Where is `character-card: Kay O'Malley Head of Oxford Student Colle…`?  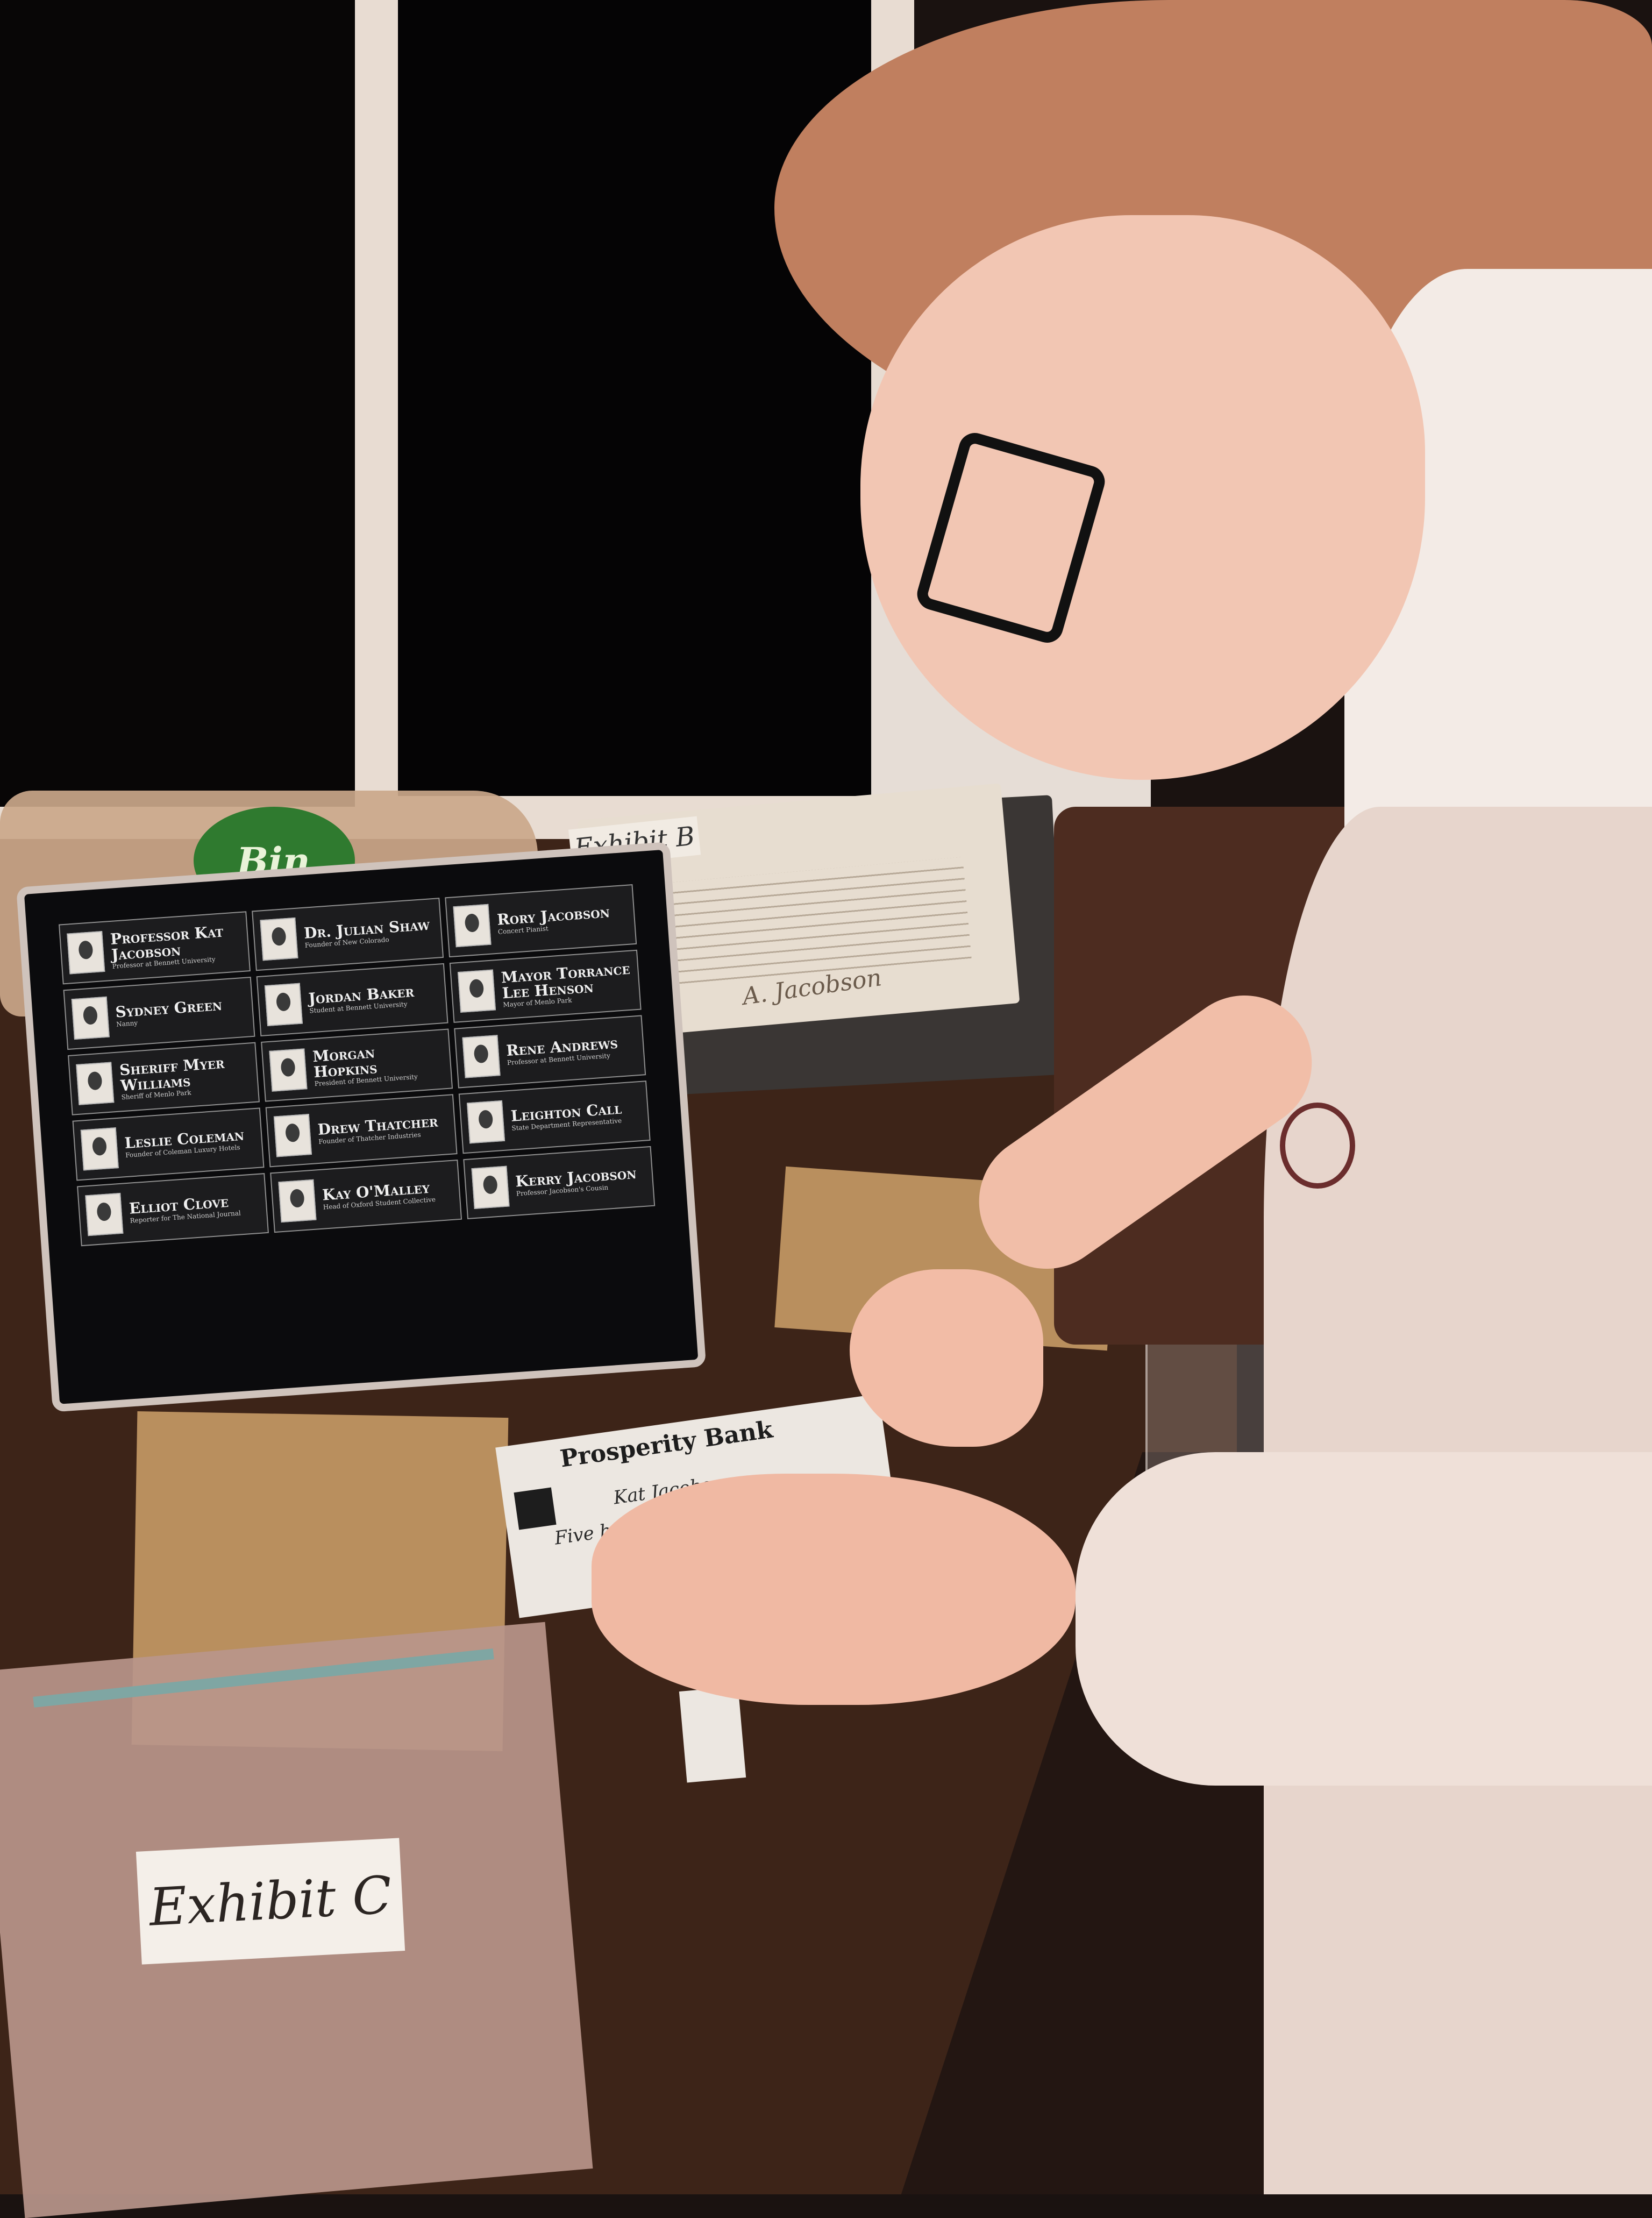
character-card: Kay O'Malley Head of Oxford Student Colle… is located at coordinates (366, 1196).